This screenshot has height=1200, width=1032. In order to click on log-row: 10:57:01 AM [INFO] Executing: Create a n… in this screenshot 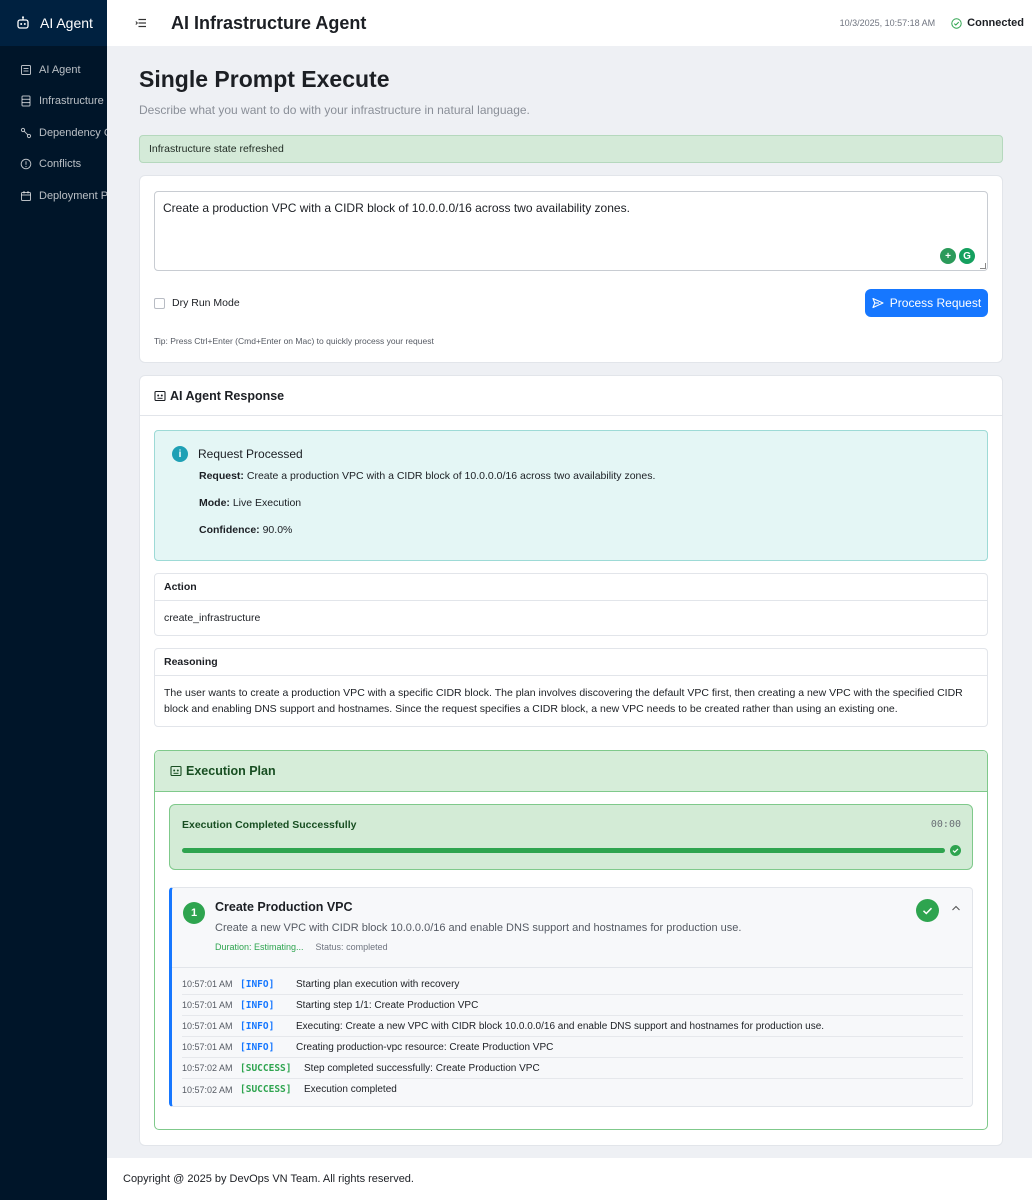, I will do `click(572, 1026)`.